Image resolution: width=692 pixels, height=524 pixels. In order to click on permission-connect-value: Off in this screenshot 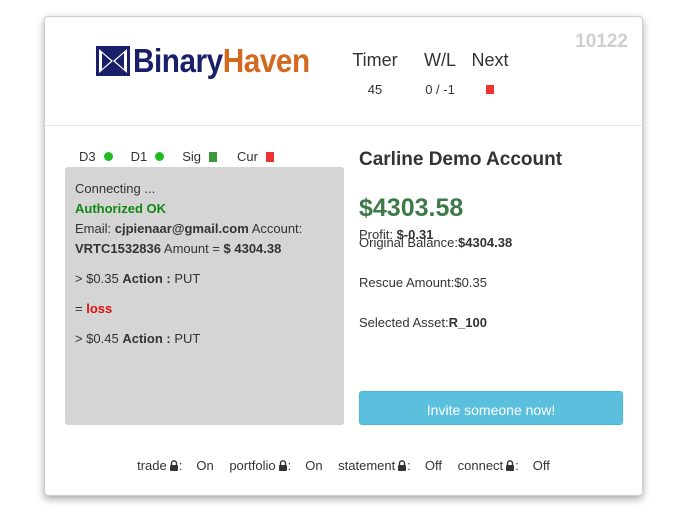, I will do `click(541, 465)`.